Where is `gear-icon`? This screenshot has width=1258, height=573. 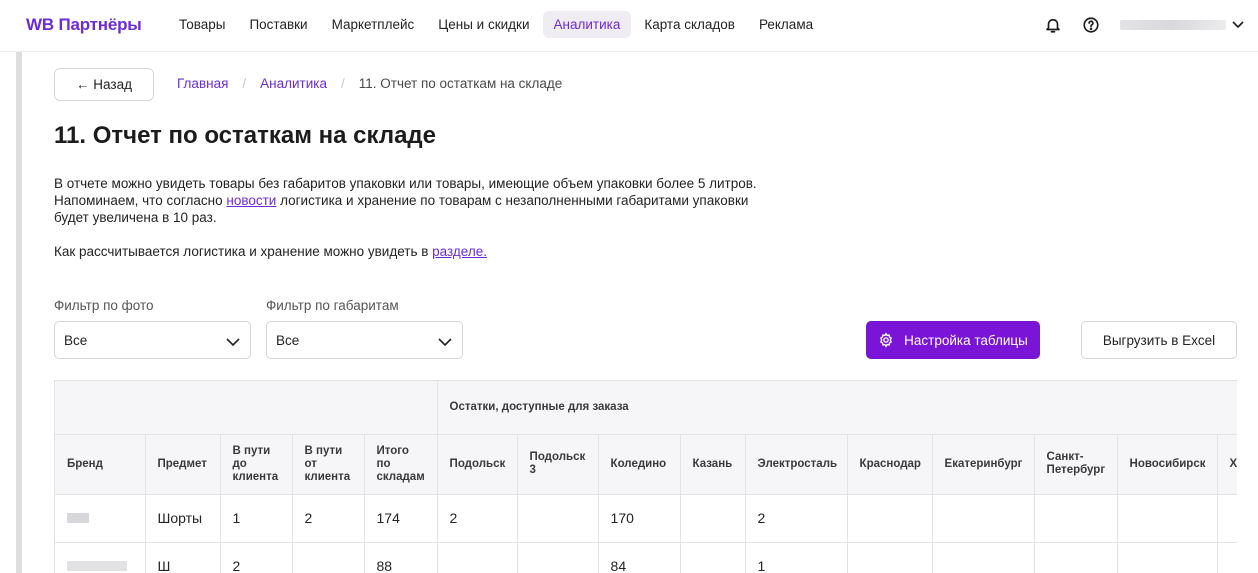
gear-icon is located at coordinates (886, 340).